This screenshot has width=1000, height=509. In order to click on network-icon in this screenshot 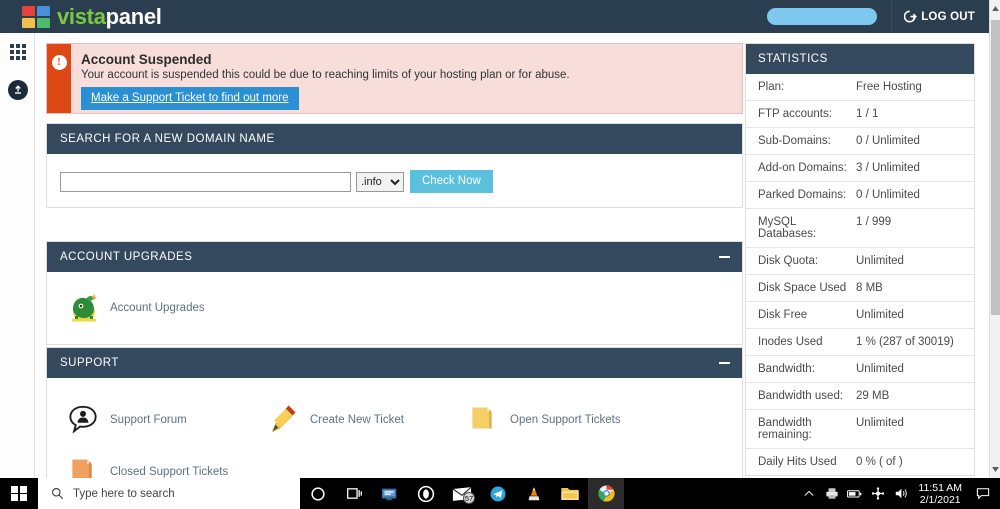, I will do `click(877, 493)`.